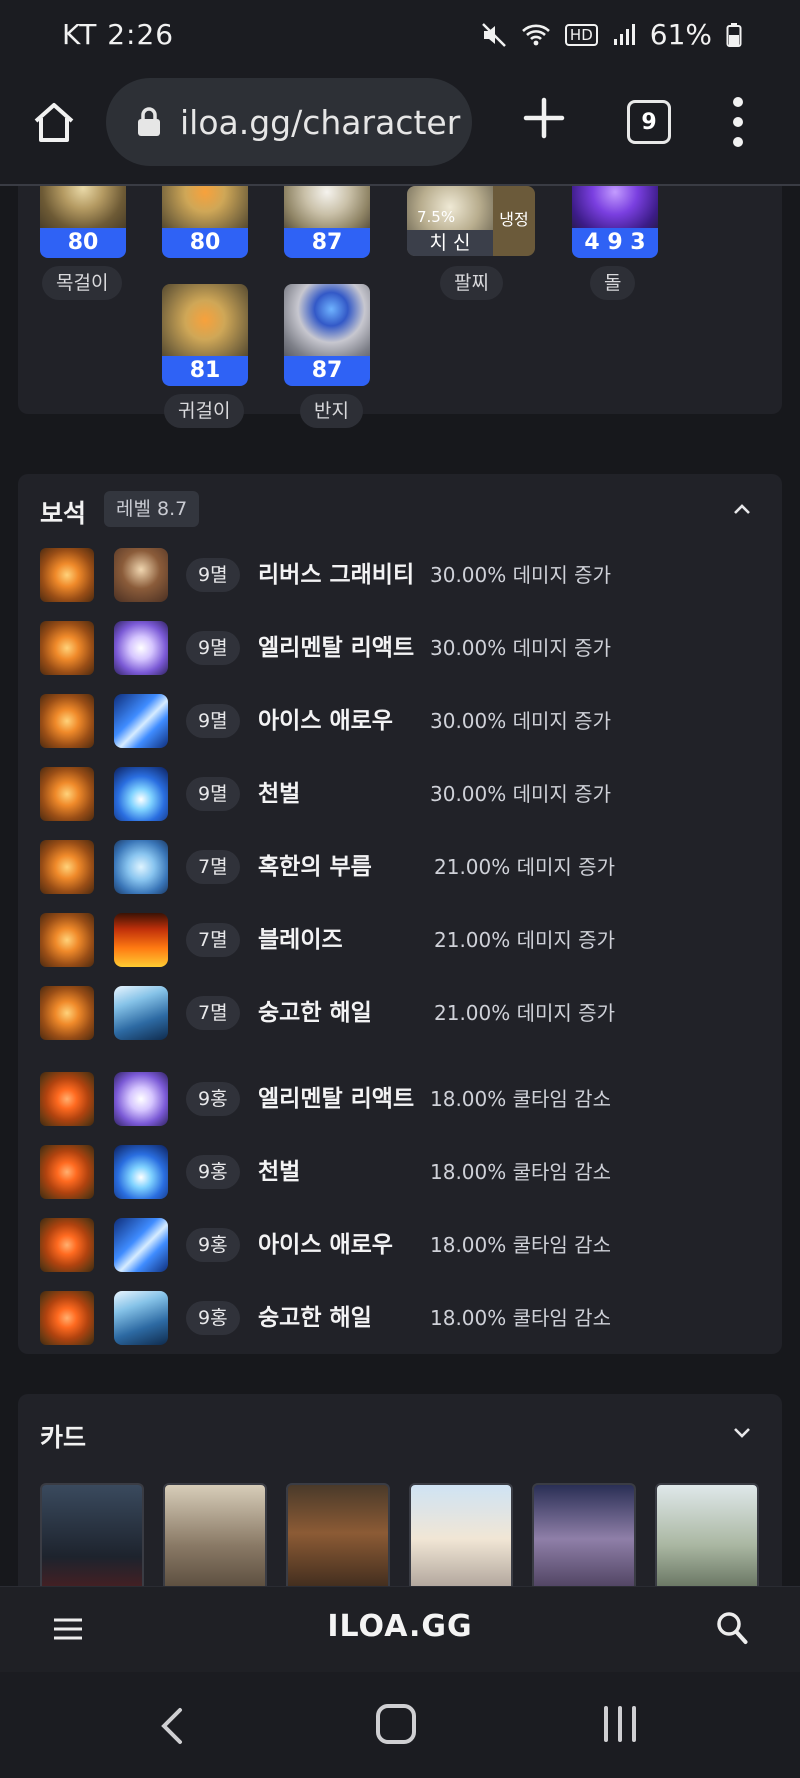  What do you see at coordinates (536, 34) in the screenshot?
I see `wifi-icon` at bounding box center [536, 34].